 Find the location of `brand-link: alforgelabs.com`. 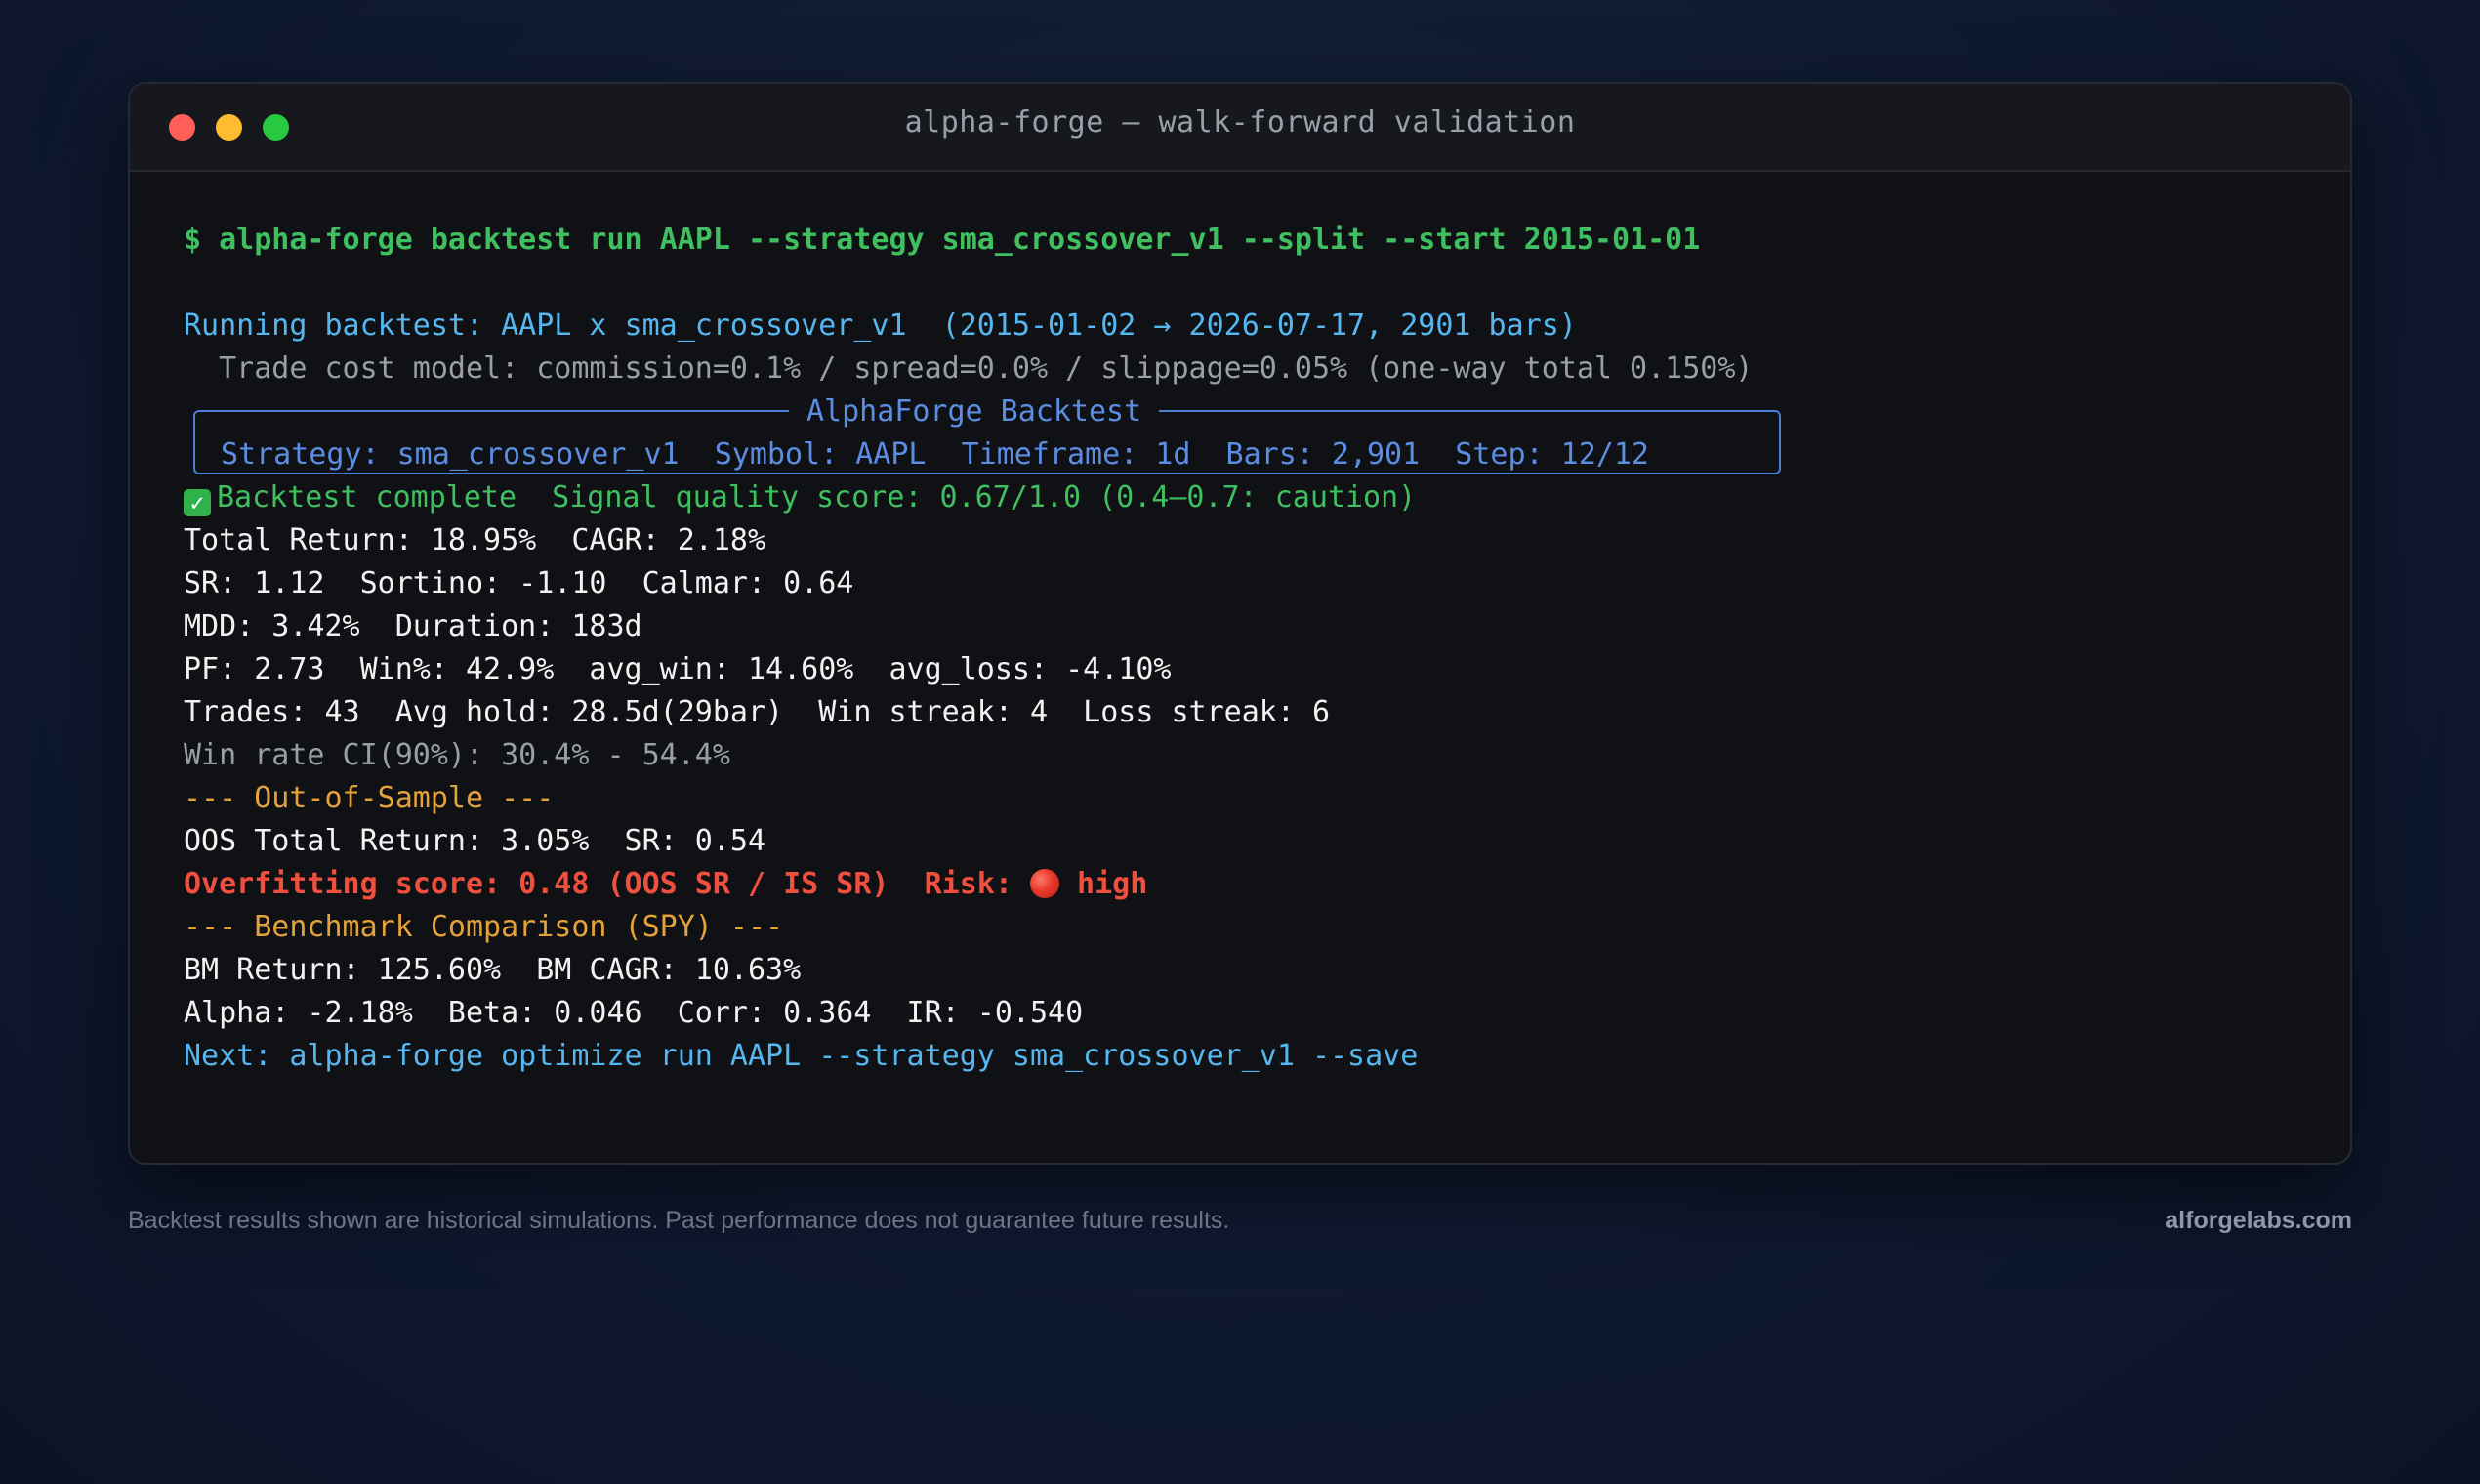

brand-link: alforgelabs.com is located at coordinates (2258, 1221).